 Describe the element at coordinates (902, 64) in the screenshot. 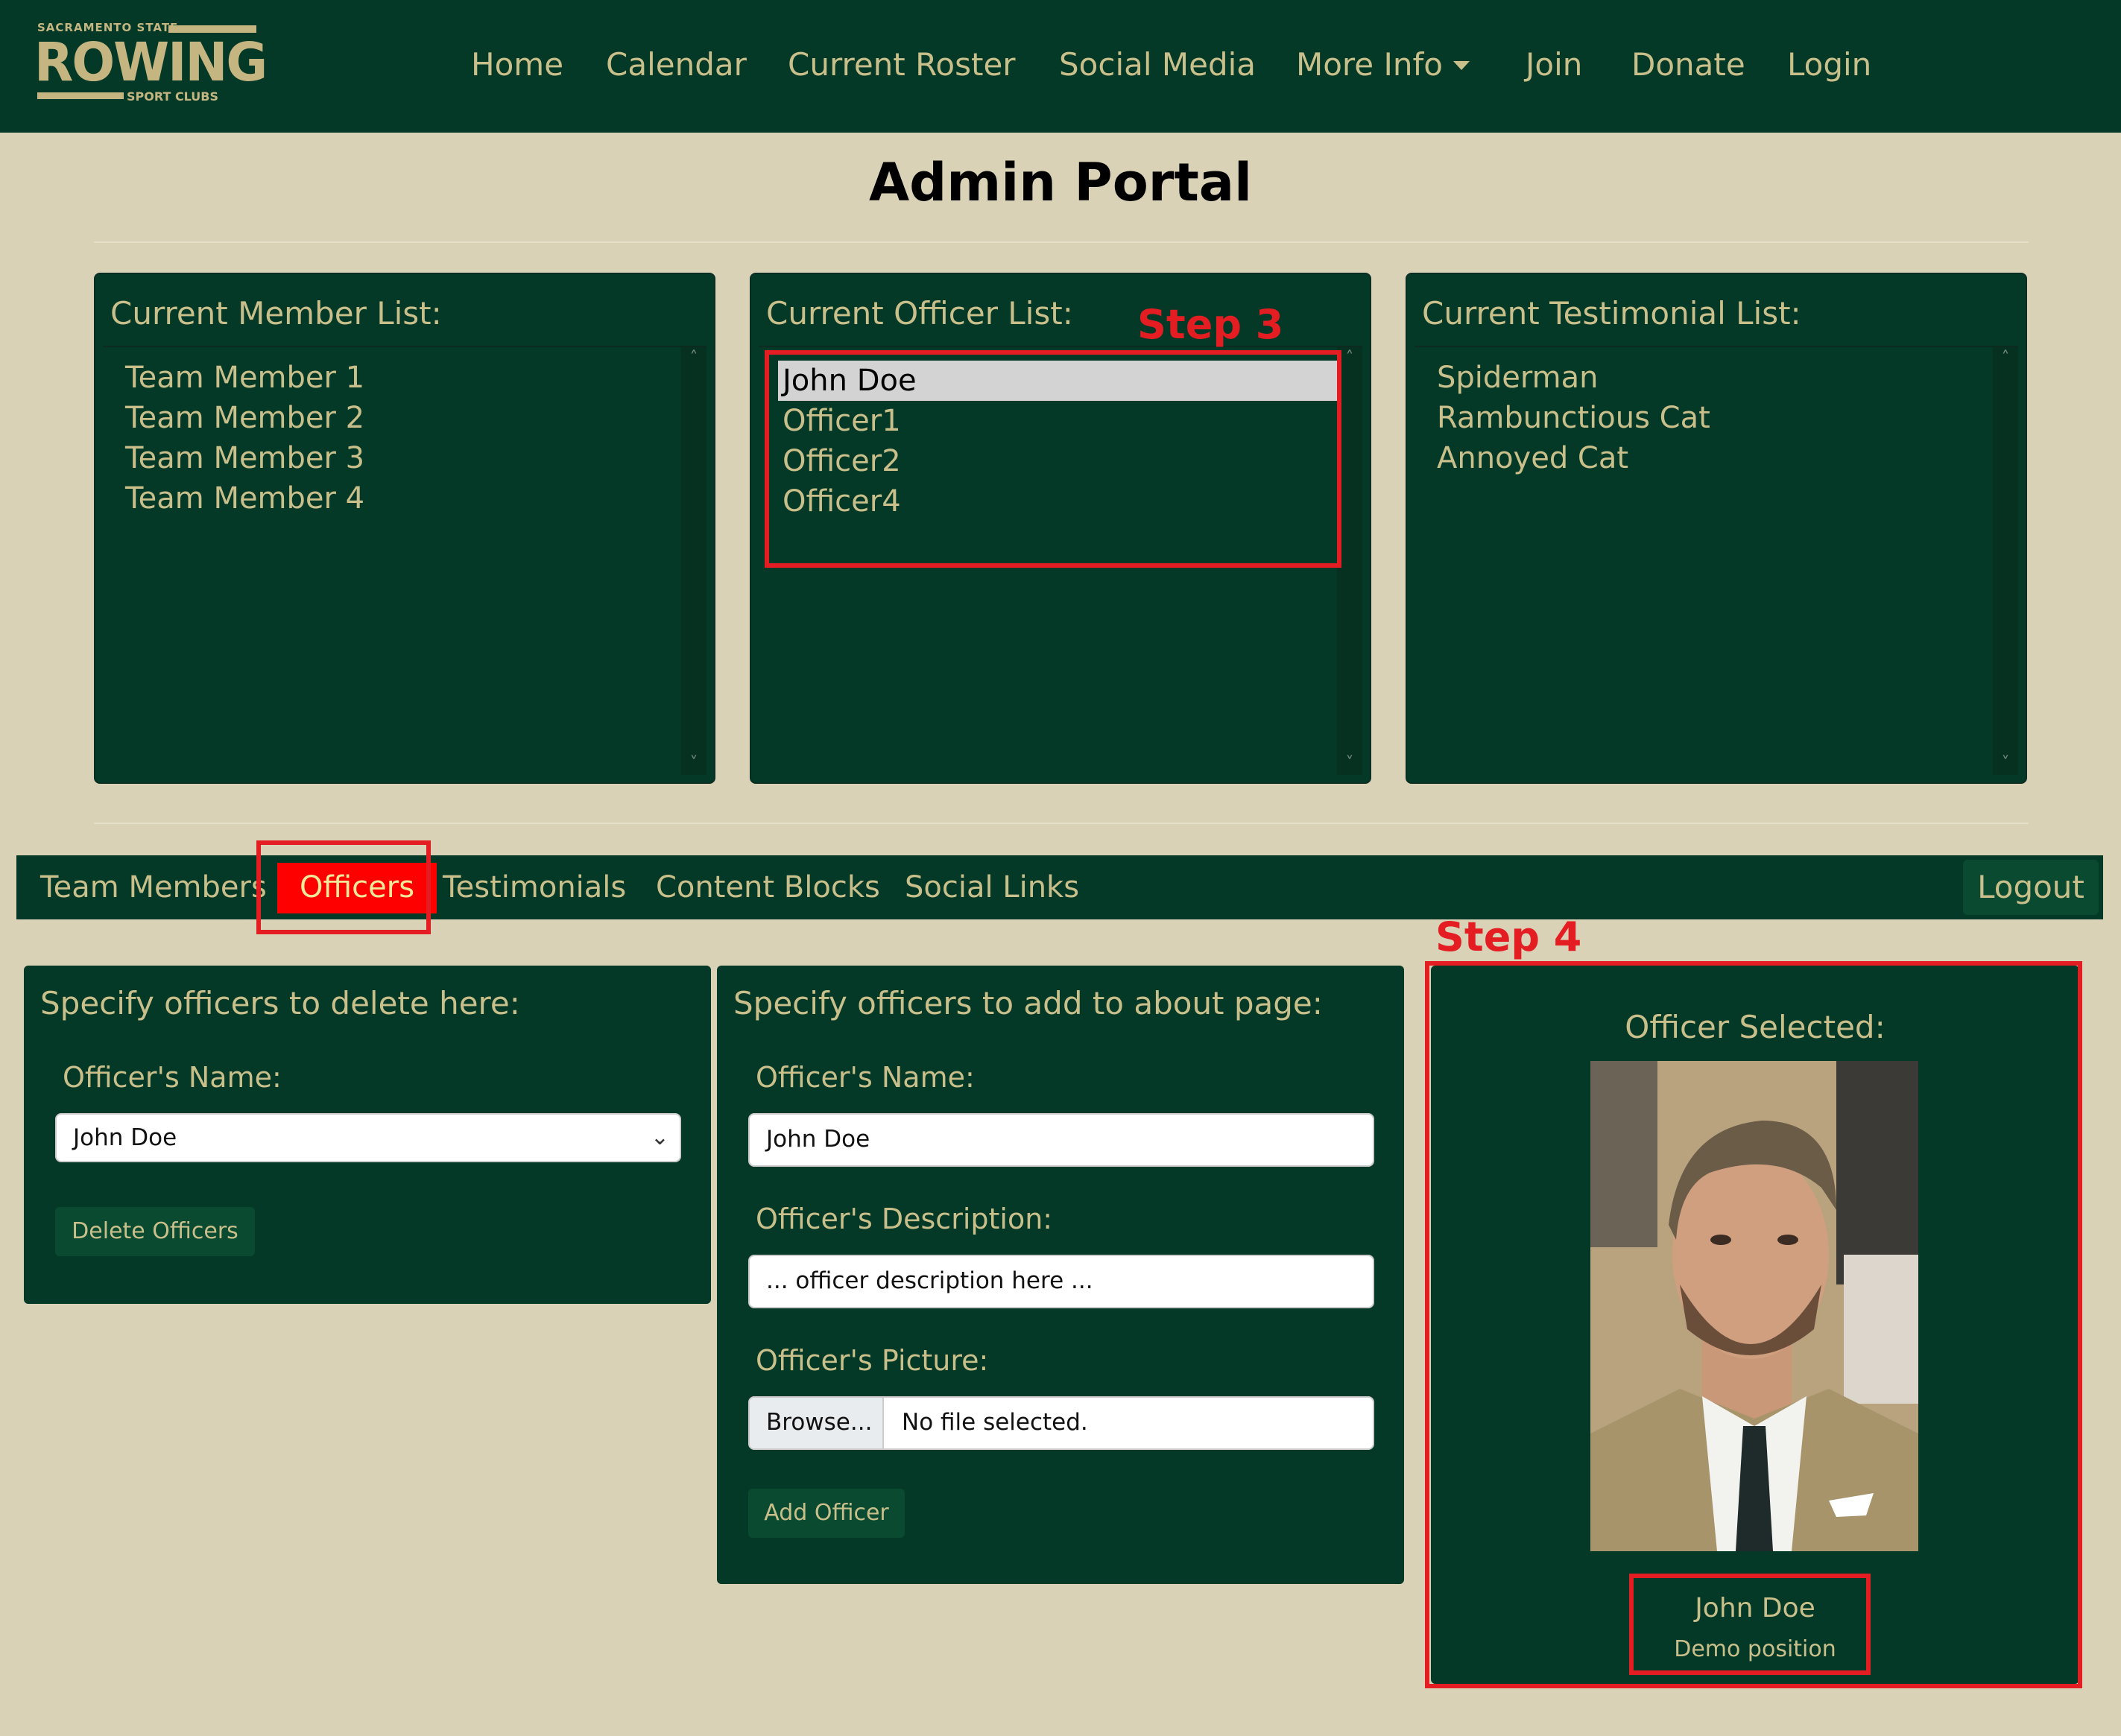

I see `nav-current-roster: Current Roster` at that location.